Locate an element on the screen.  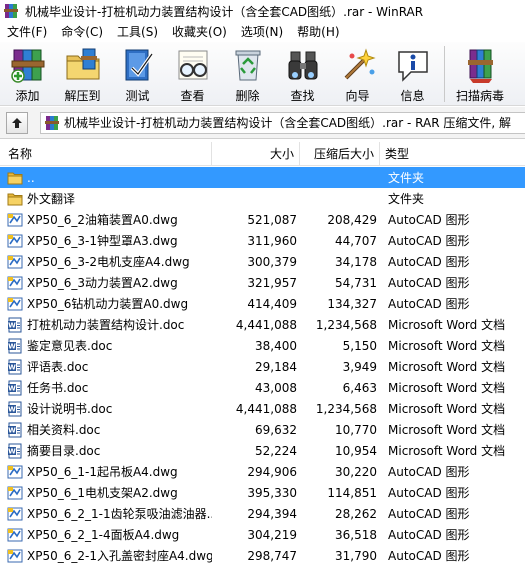
file-size: 52,224 is located at coordinates (276, 450).